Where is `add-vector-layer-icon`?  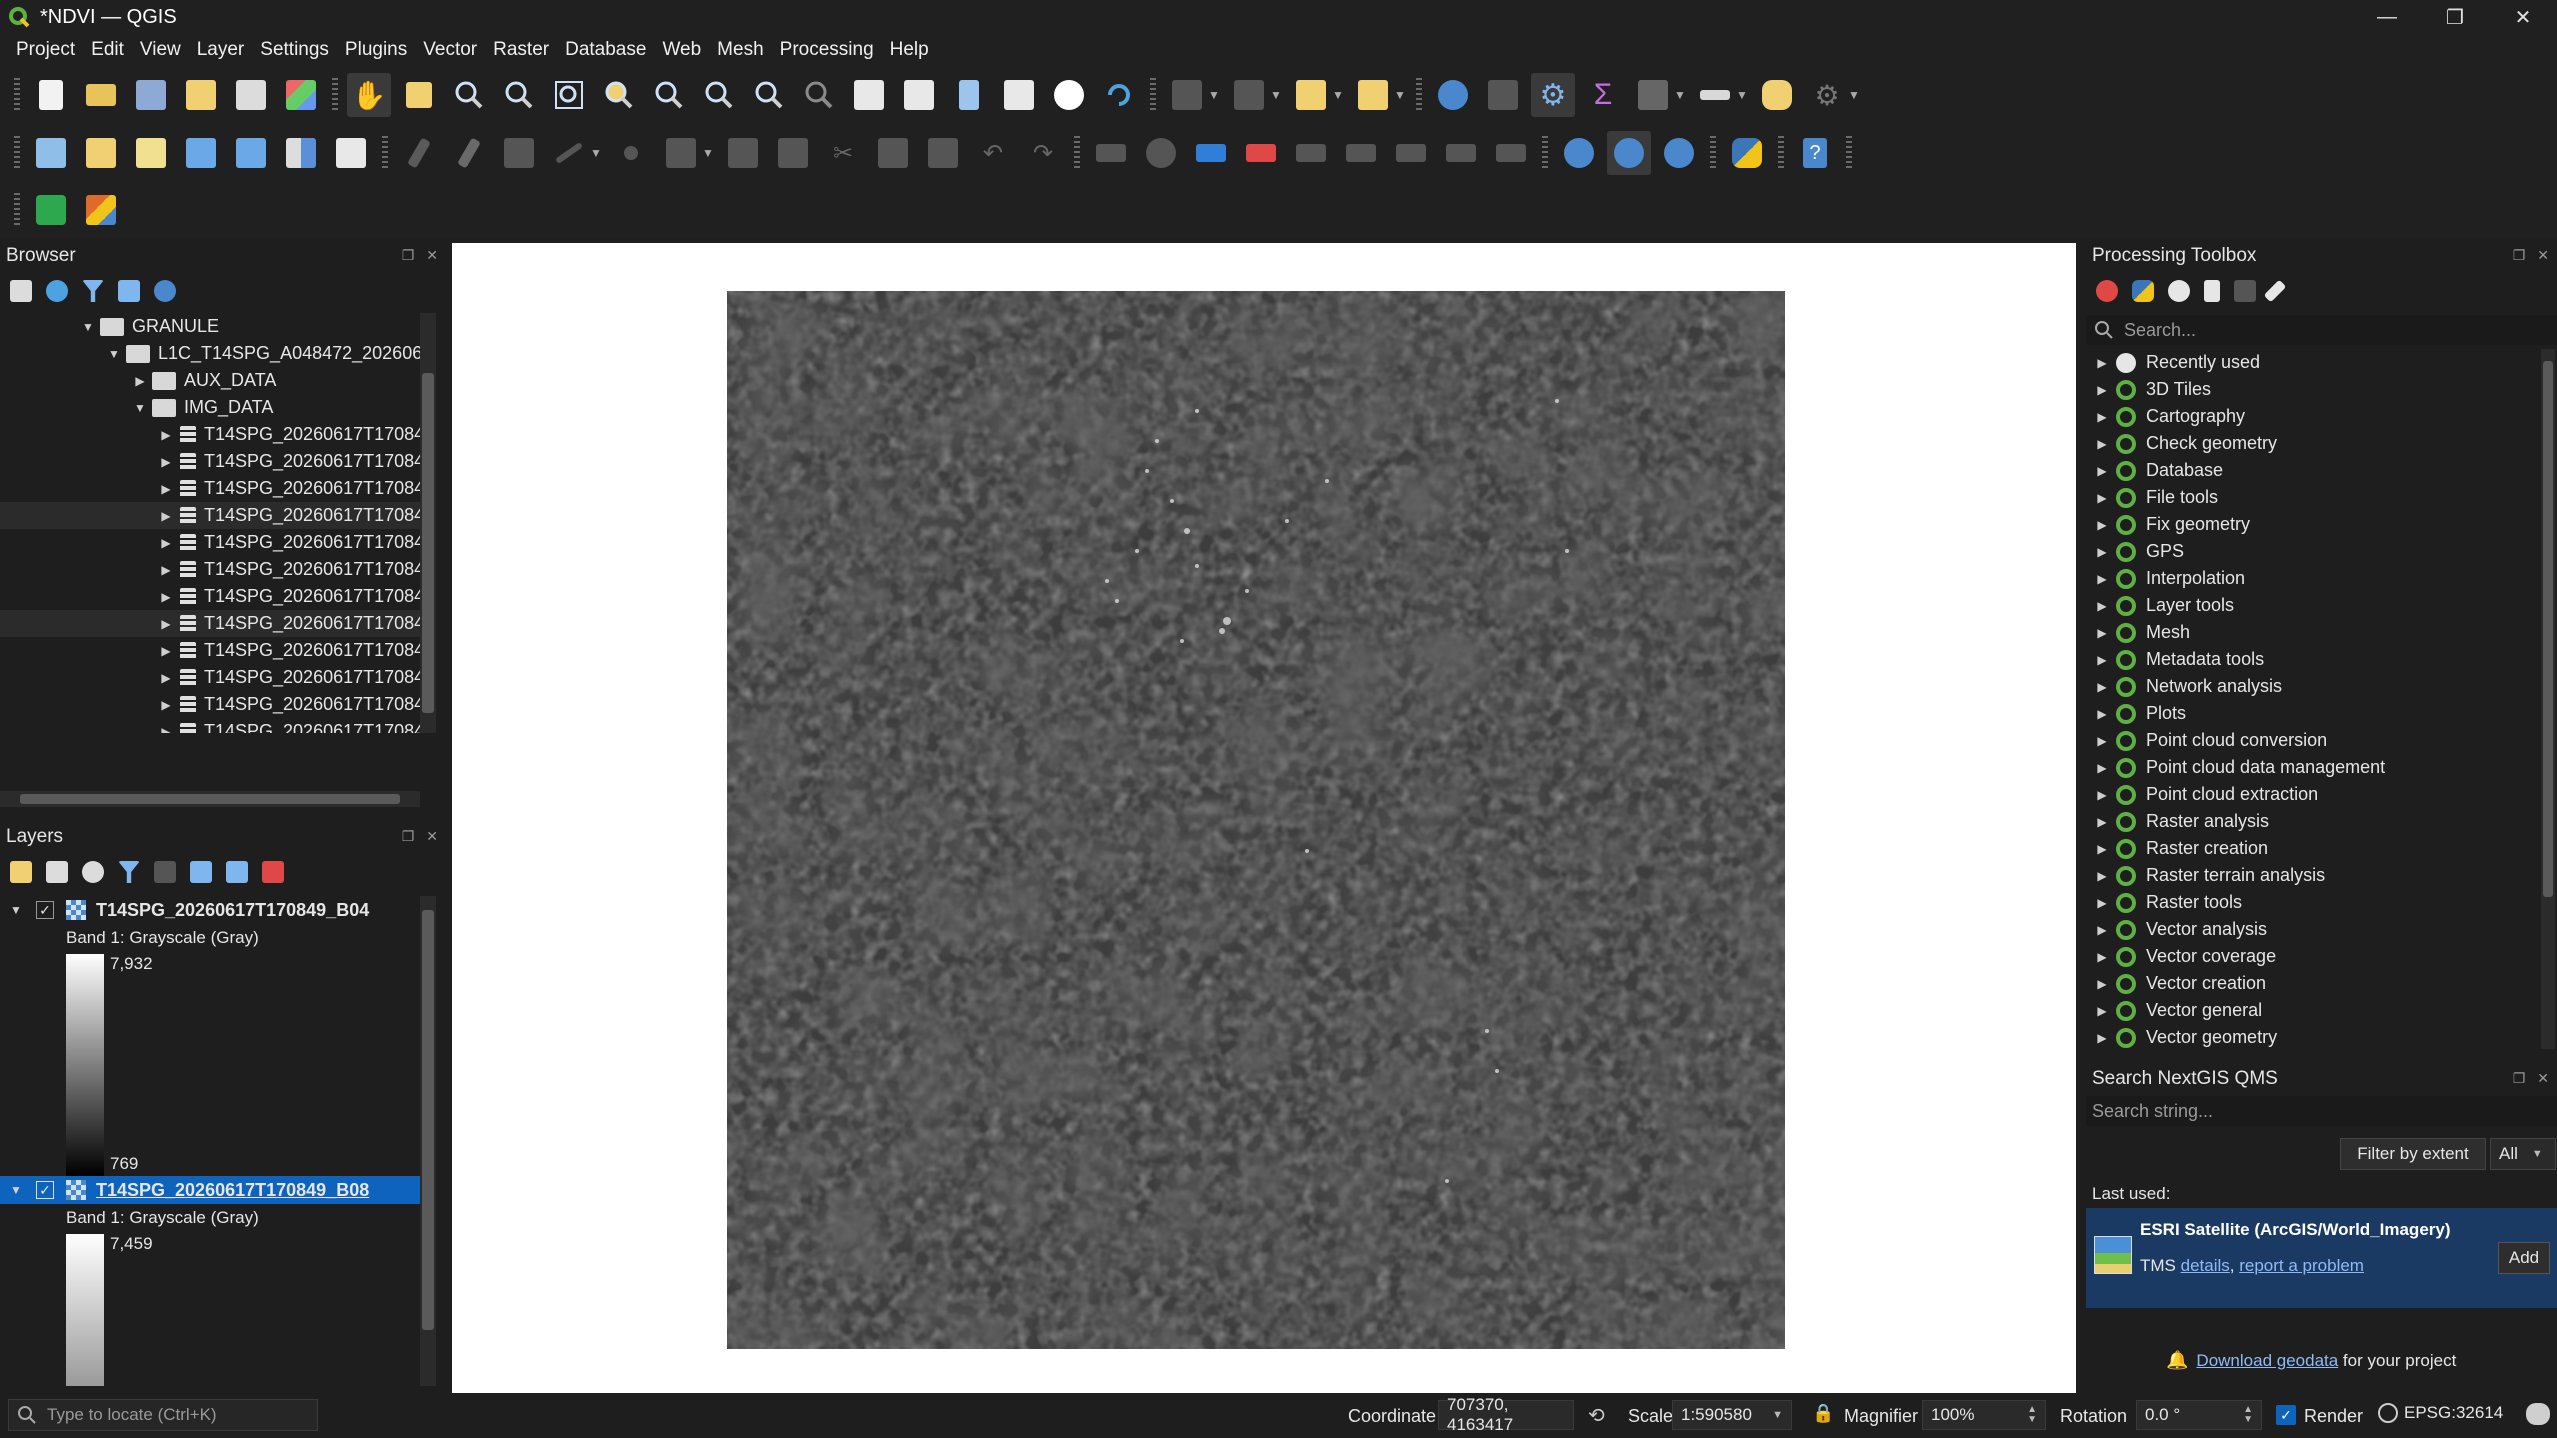 add-vector-layer-icon is located at coordinates (351, 153).